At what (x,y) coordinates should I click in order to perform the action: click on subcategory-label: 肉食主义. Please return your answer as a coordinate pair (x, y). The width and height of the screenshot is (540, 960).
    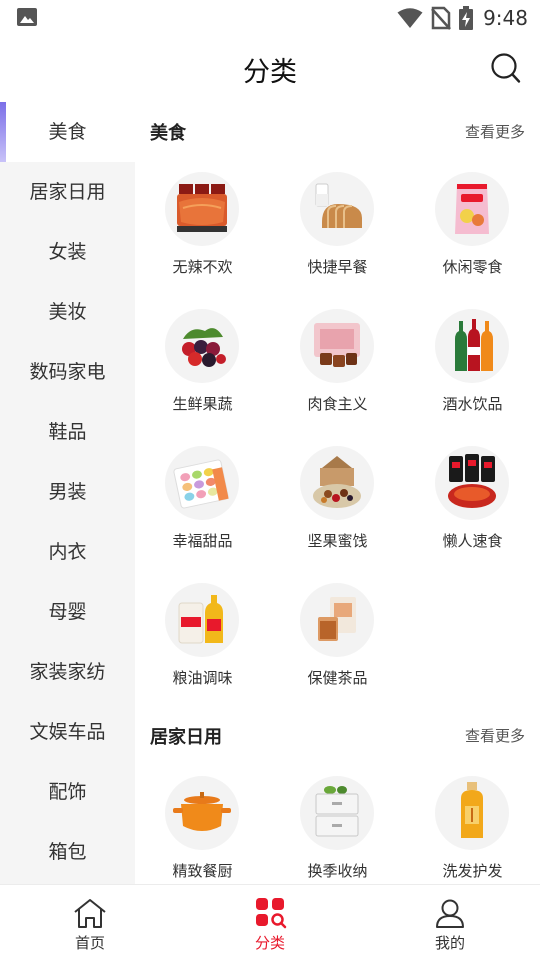
    Looking at the image, I should click on (337, 404).